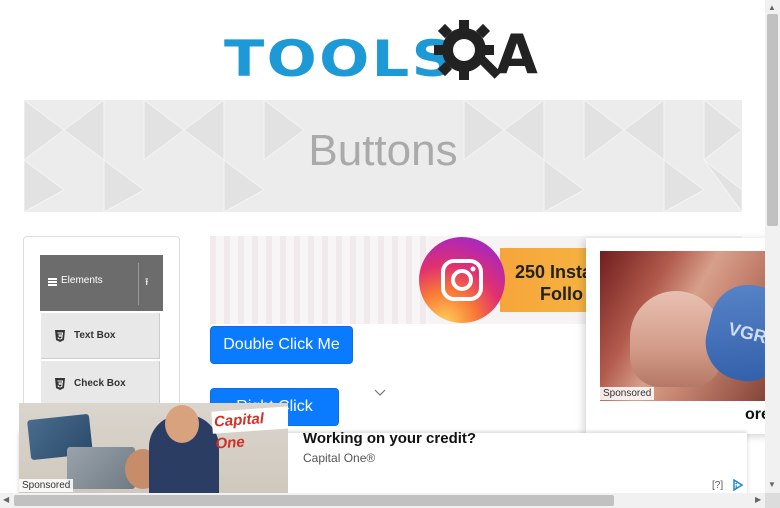 This screenshot has width=780, height=508. What do you see at coordinates (95, 335) in the screenshot?
I see `sidebar-item-label: Text Box` at bounding box center [95, 335].